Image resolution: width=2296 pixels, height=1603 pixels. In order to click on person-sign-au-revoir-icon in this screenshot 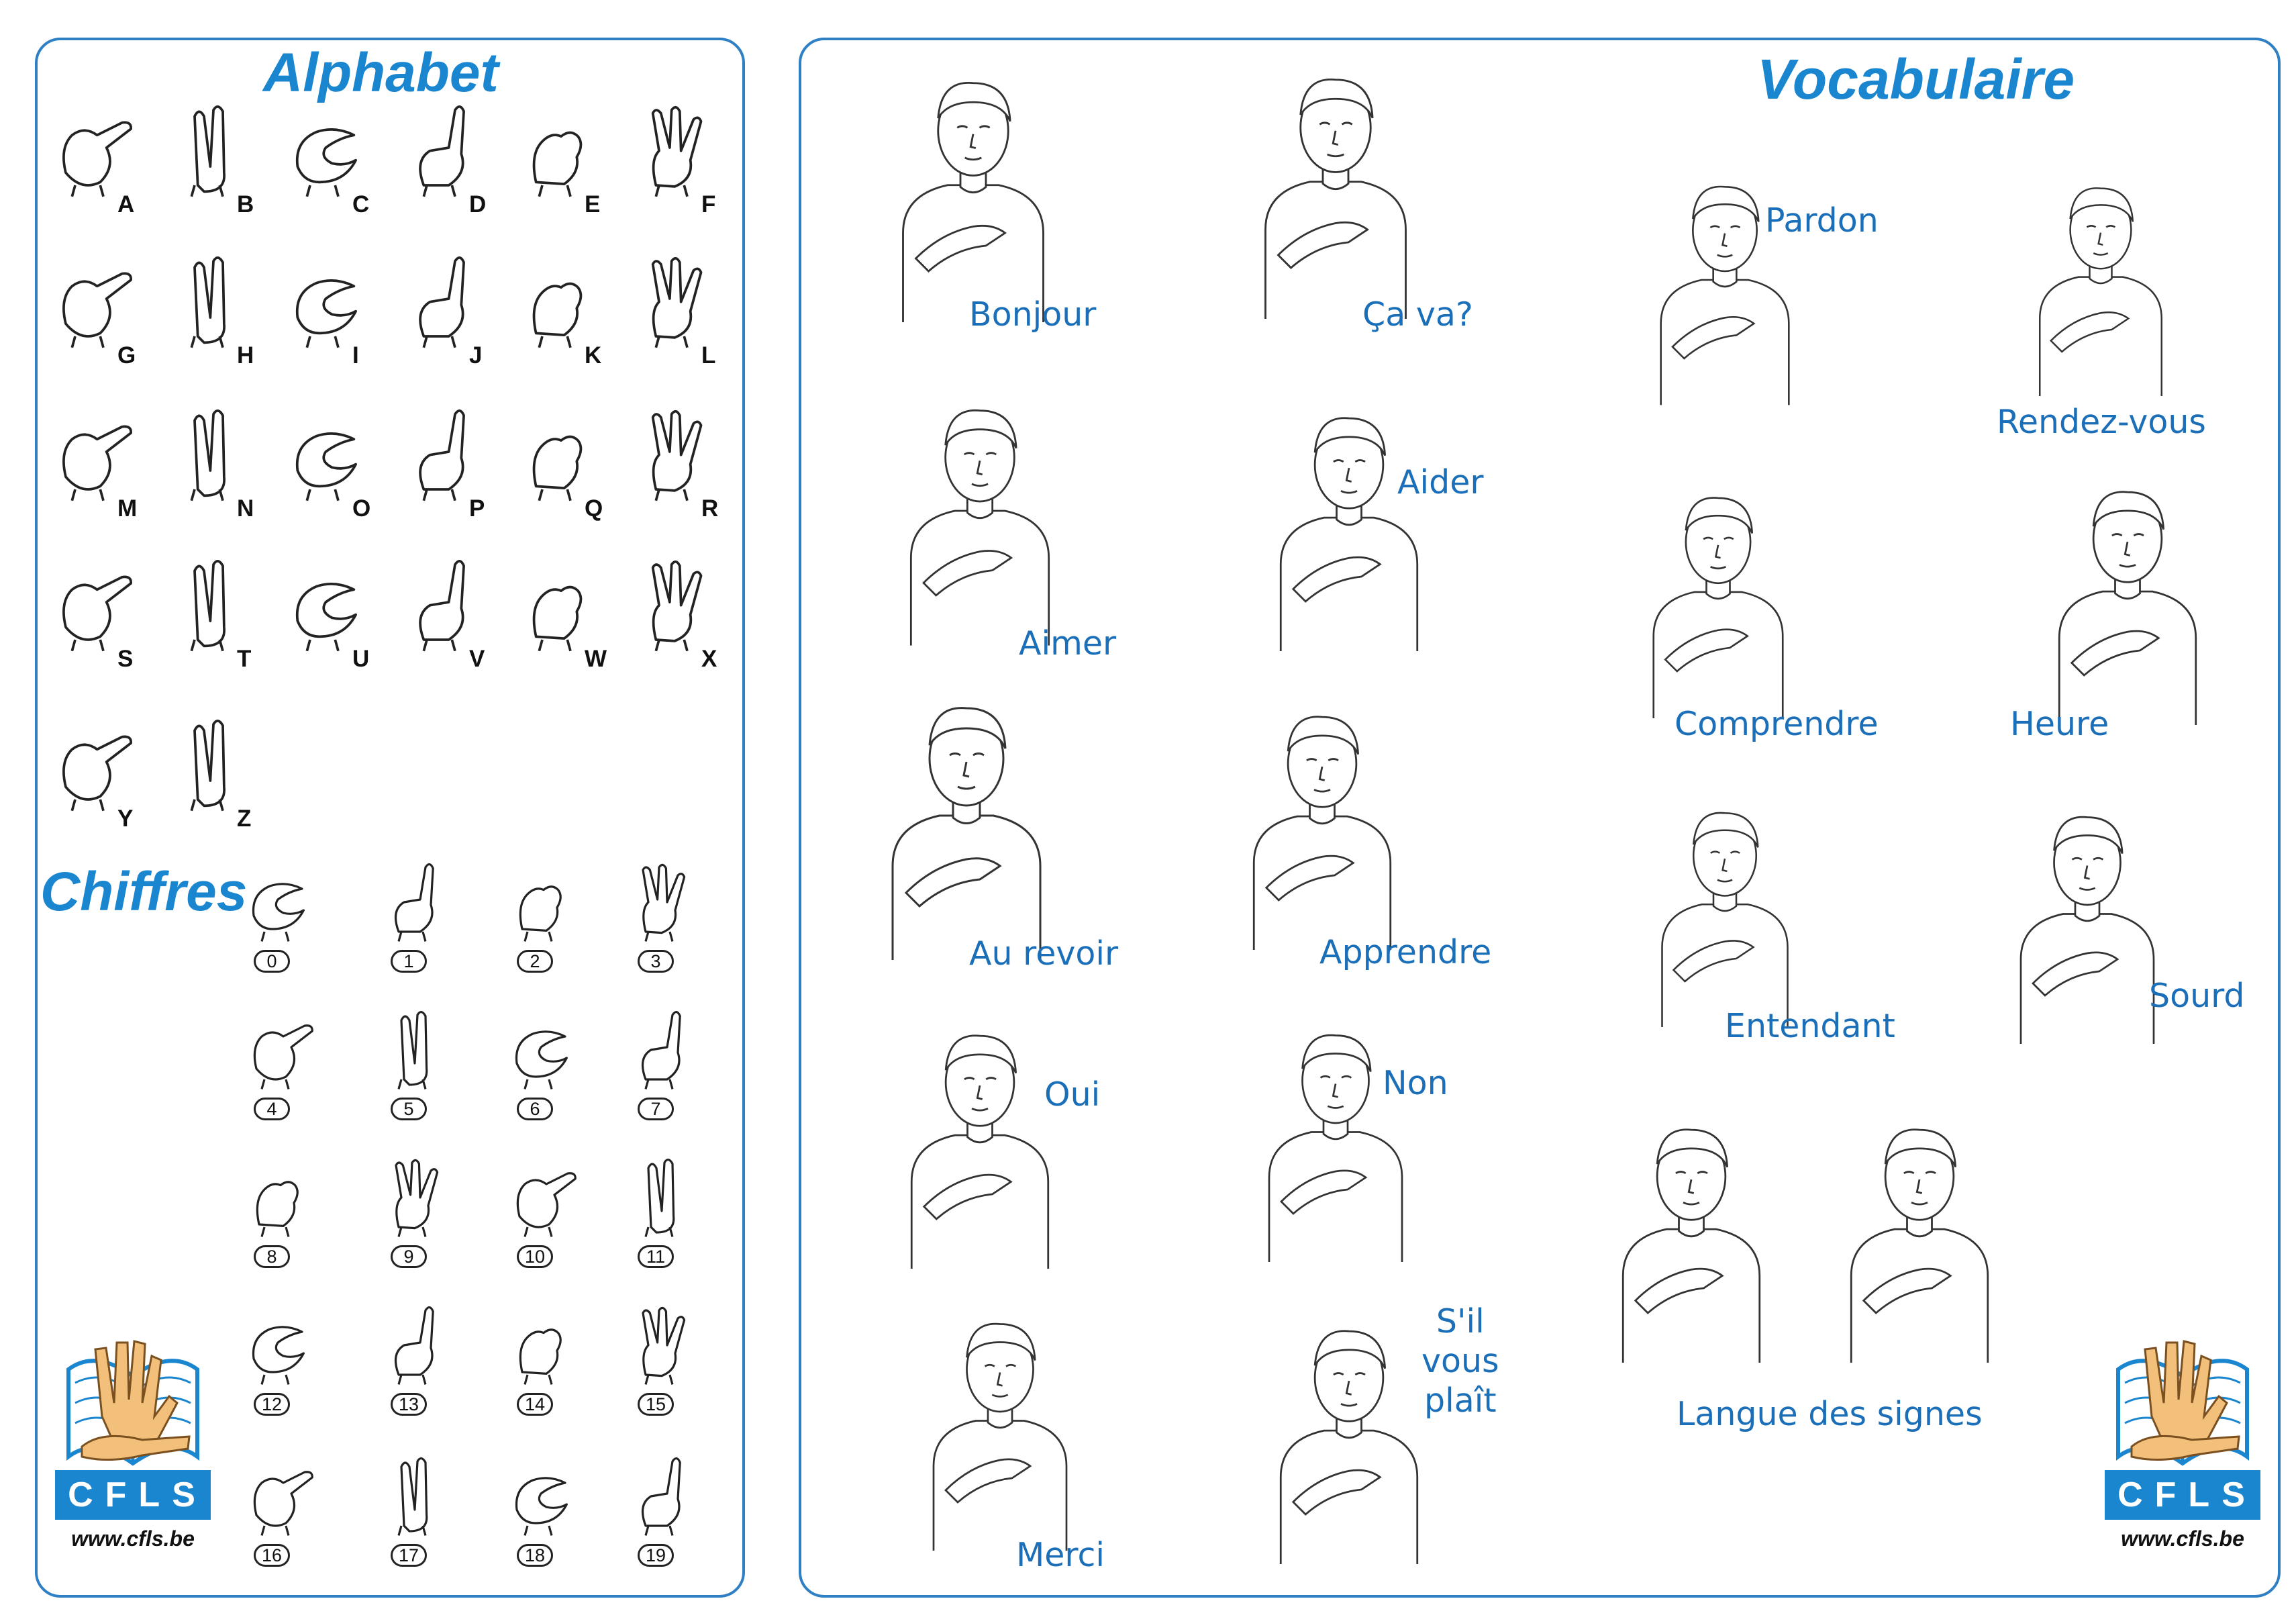, I will do `click(966, 826)`.